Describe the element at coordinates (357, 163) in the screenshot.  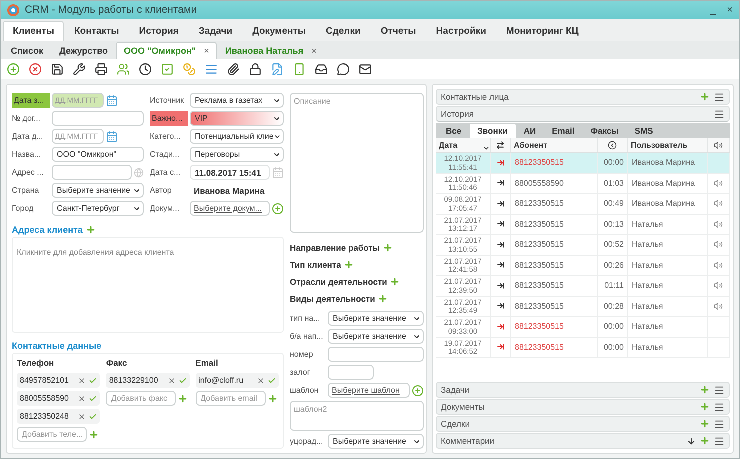
I see `description-area: Описание` at that location.